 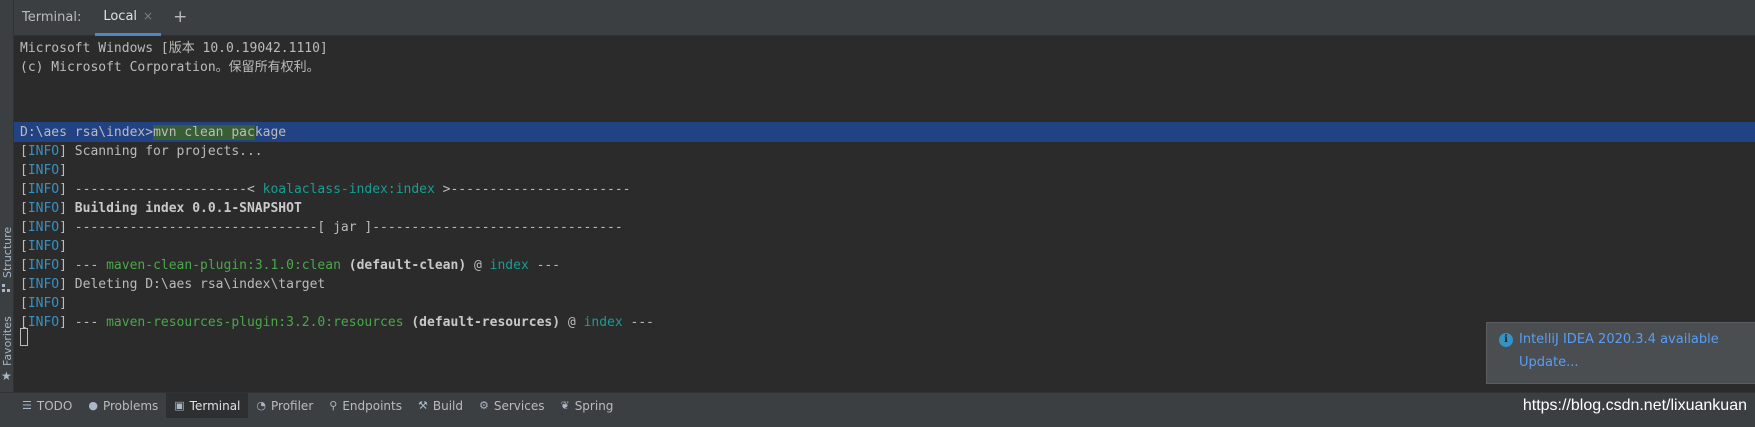 I want to click on status-bar, so click(x=877, y=422).